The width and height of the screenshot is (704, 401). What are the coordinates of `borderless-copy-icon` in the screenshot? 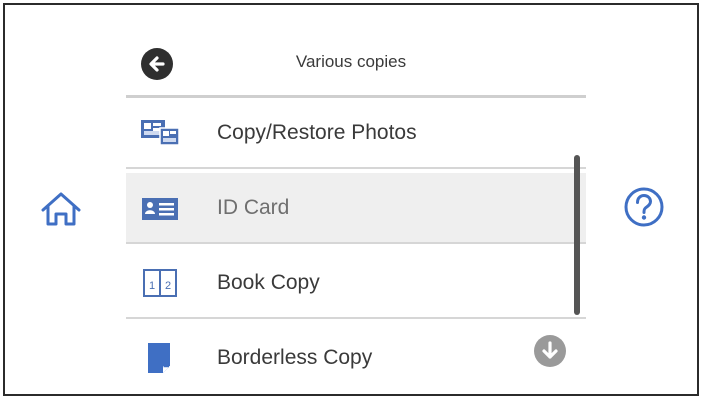 It's located at (159, 358).